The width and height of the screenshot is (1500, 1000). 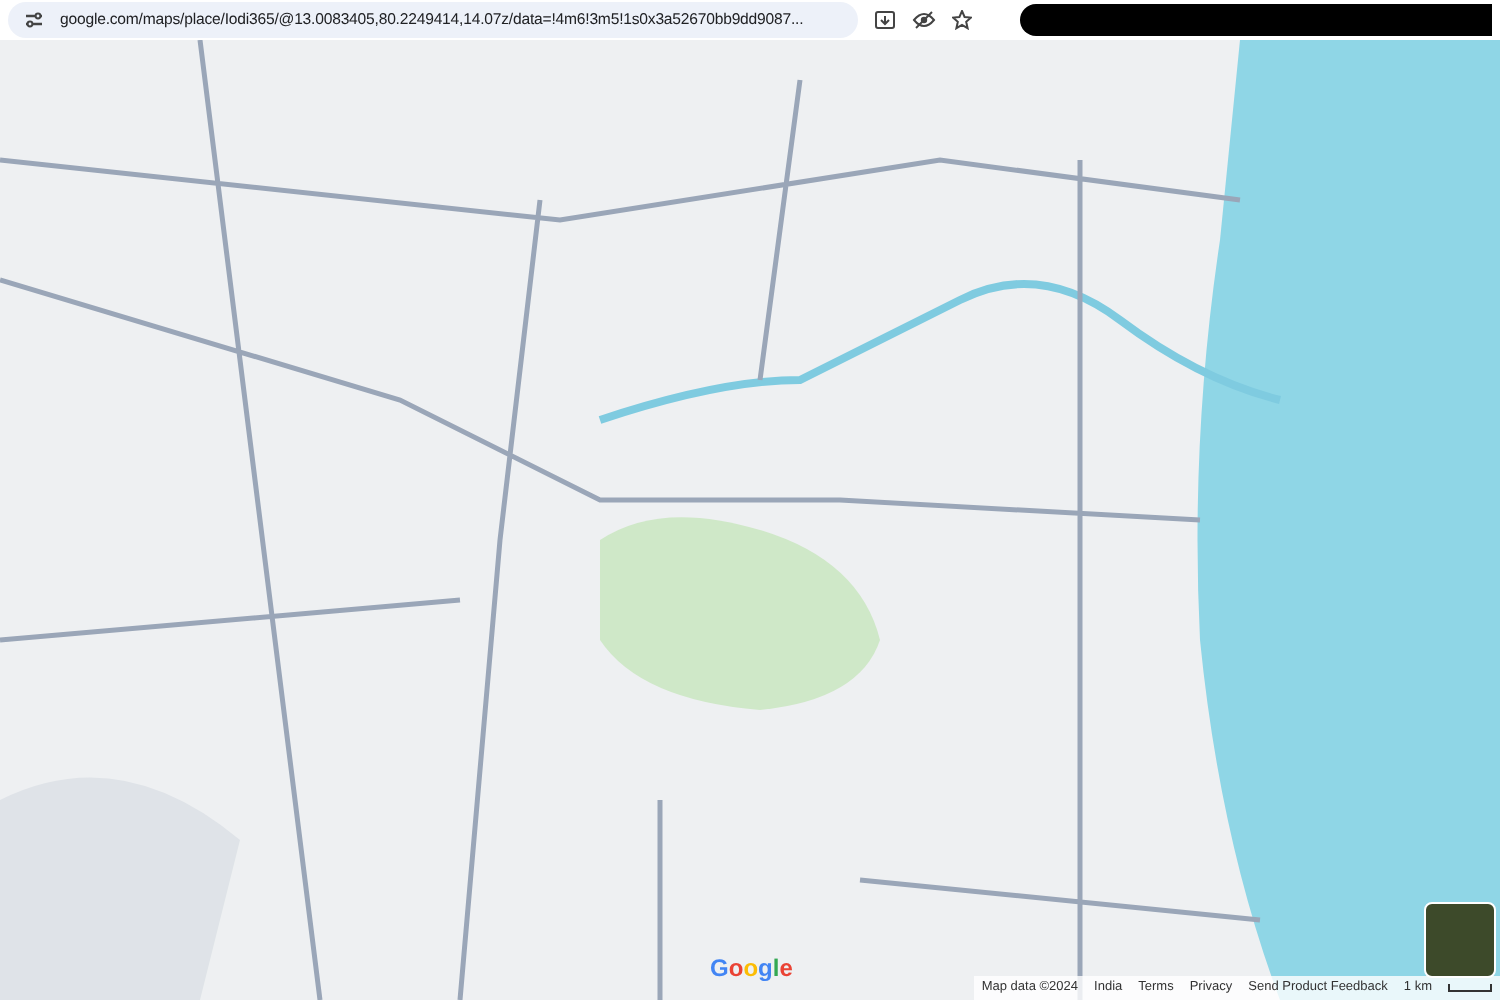 What do you see at coordinates (1470, 988) in the screenshot?
I see `scale-bar` at bounding box center [1470, 988].